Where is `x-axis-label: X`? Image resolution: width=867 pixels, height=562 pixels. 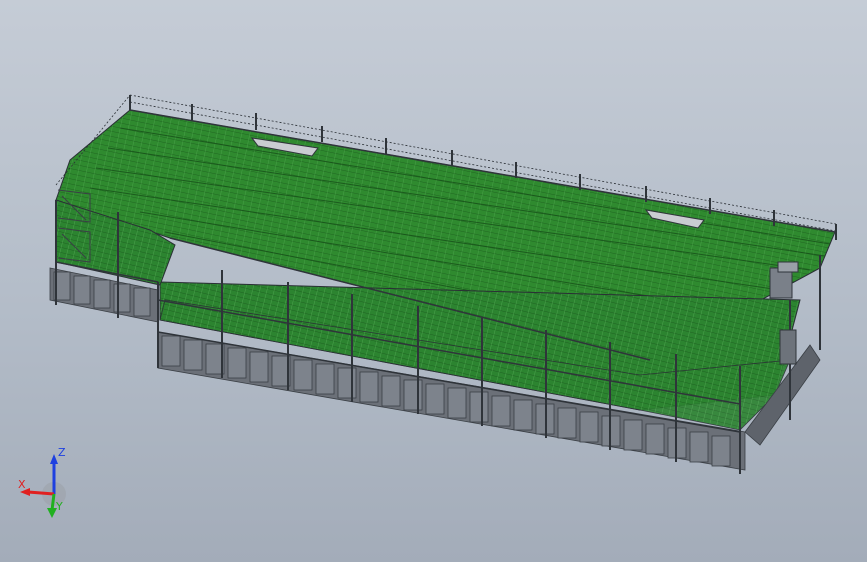 x-axis-label: X is located at coordinates (22, 484).